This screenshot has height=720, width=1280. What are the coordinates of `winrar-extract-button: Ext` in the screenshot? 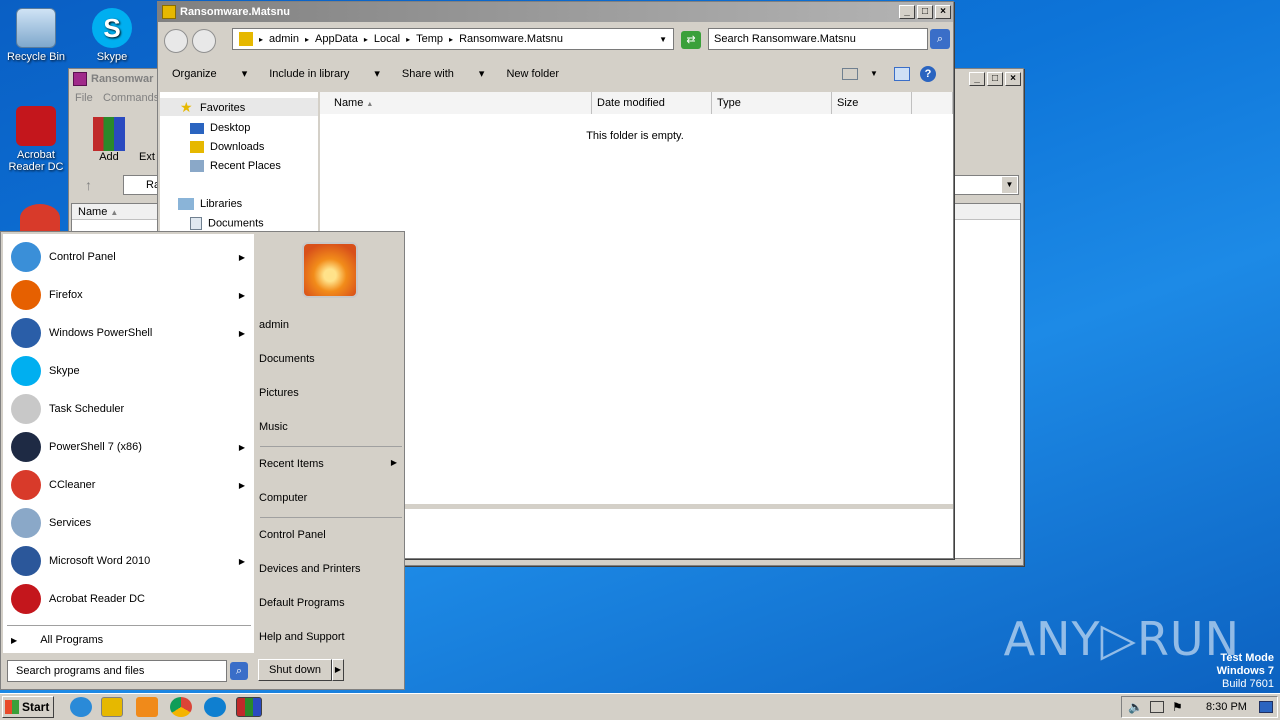 It's located at (147, 157).